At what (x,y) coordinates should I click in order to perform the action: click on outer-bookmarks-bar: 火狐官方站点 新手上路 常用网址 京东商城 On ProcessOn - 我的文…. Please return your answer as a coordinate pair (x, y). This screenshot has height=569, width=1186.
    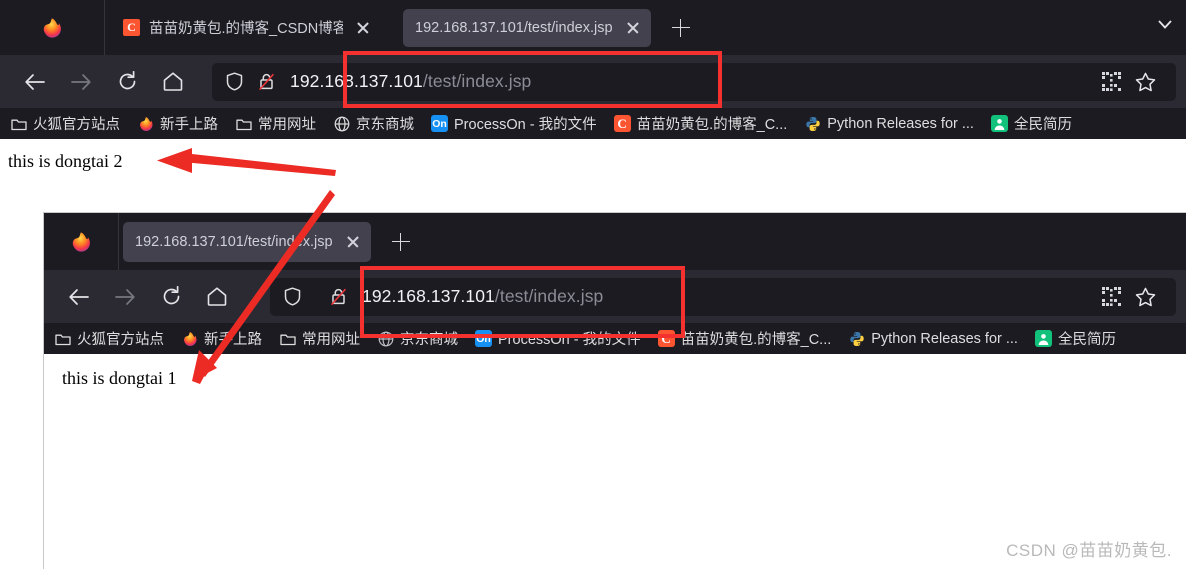
    Looking at the image, I should click on (593, 123).